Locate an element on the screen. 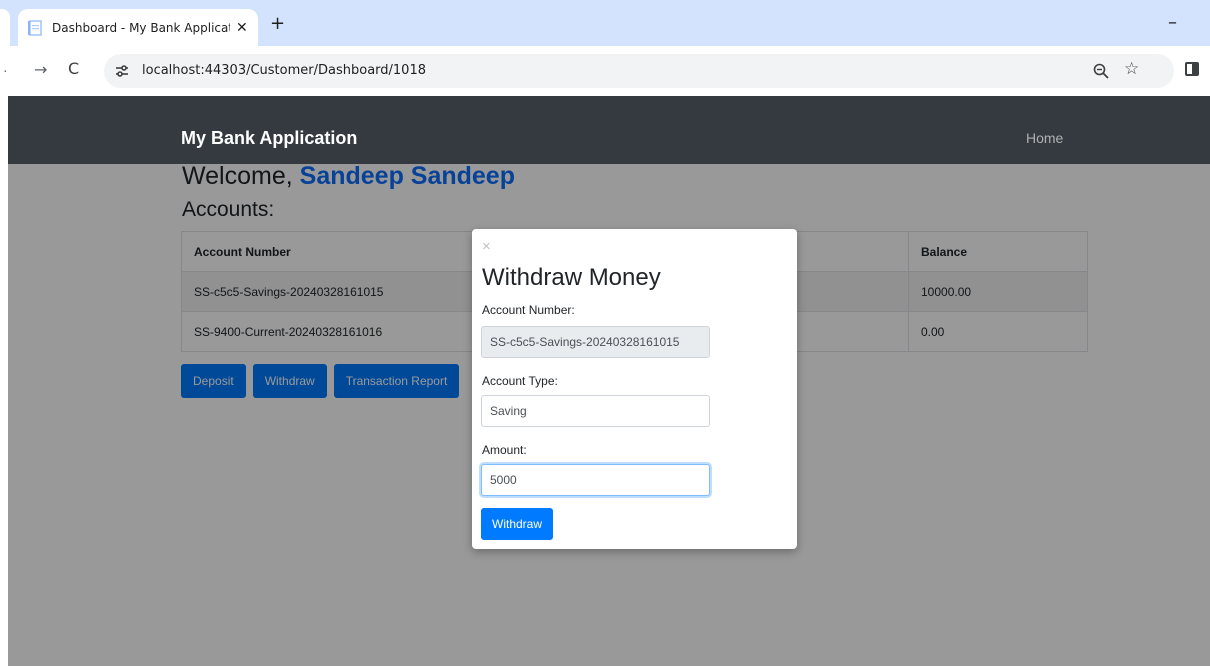  amount-field is located at coordinates (595, 480).